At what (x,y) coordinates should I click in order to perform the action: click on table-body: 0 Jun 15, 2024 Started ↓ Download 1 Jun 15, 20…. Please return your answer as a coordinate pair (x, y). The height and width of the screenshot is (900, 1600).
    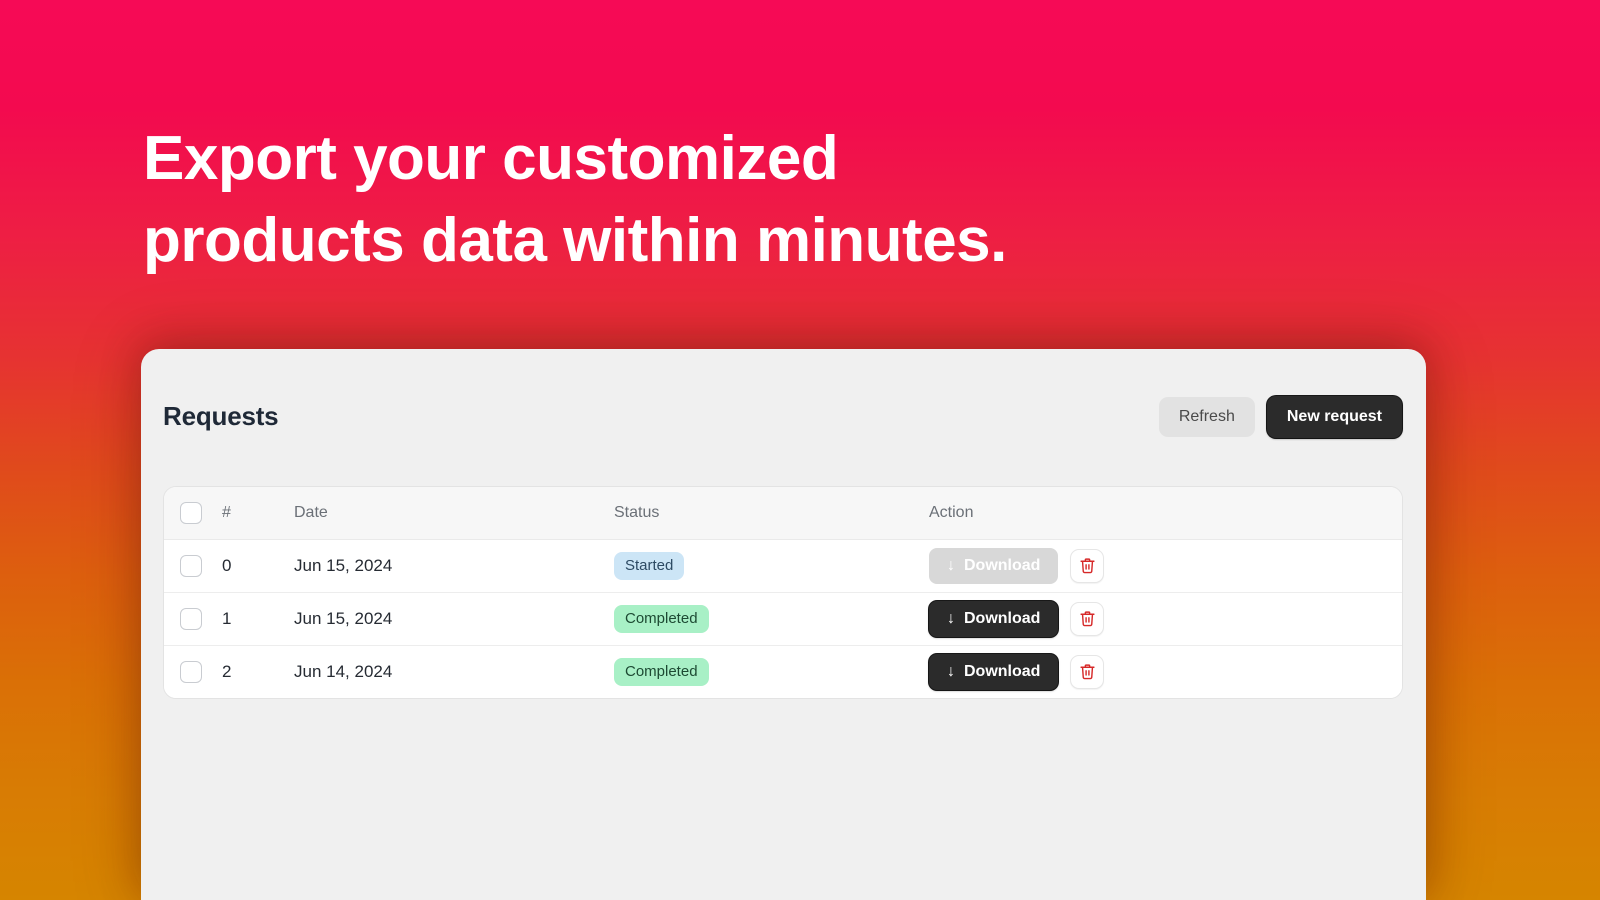
    Looking at the image, I should click on (783, 618).